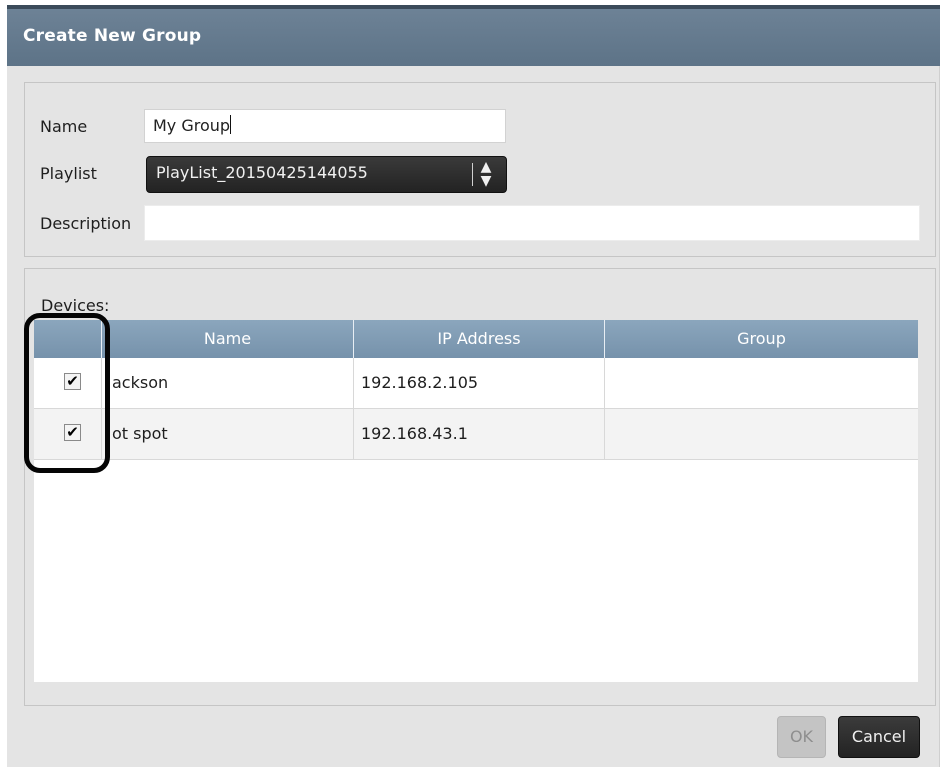 The width and height of the screenshot is (947, 771). I want to click on column-header-ip: IP Address, so click(479, 339).